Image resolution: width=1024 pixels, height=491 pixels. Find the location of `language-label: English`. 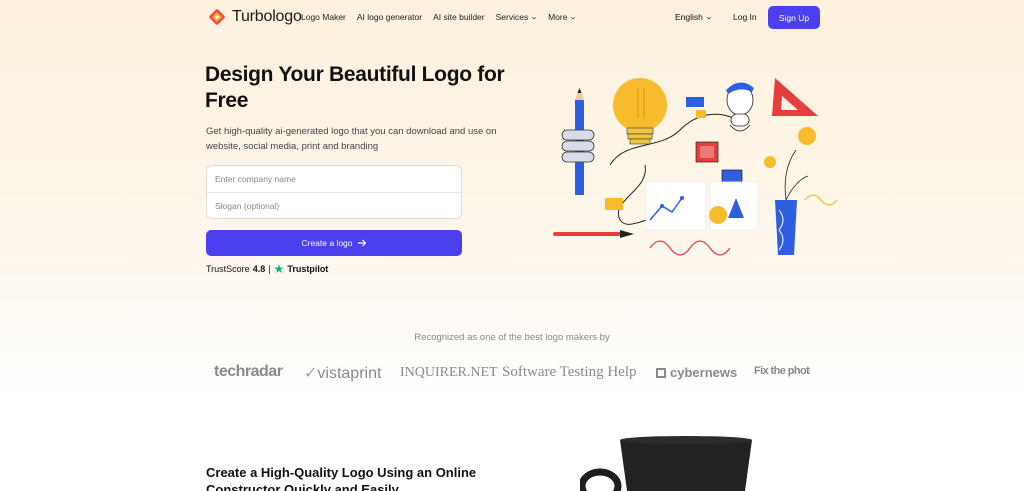

language-label: English is located at coordinates (689, 17).